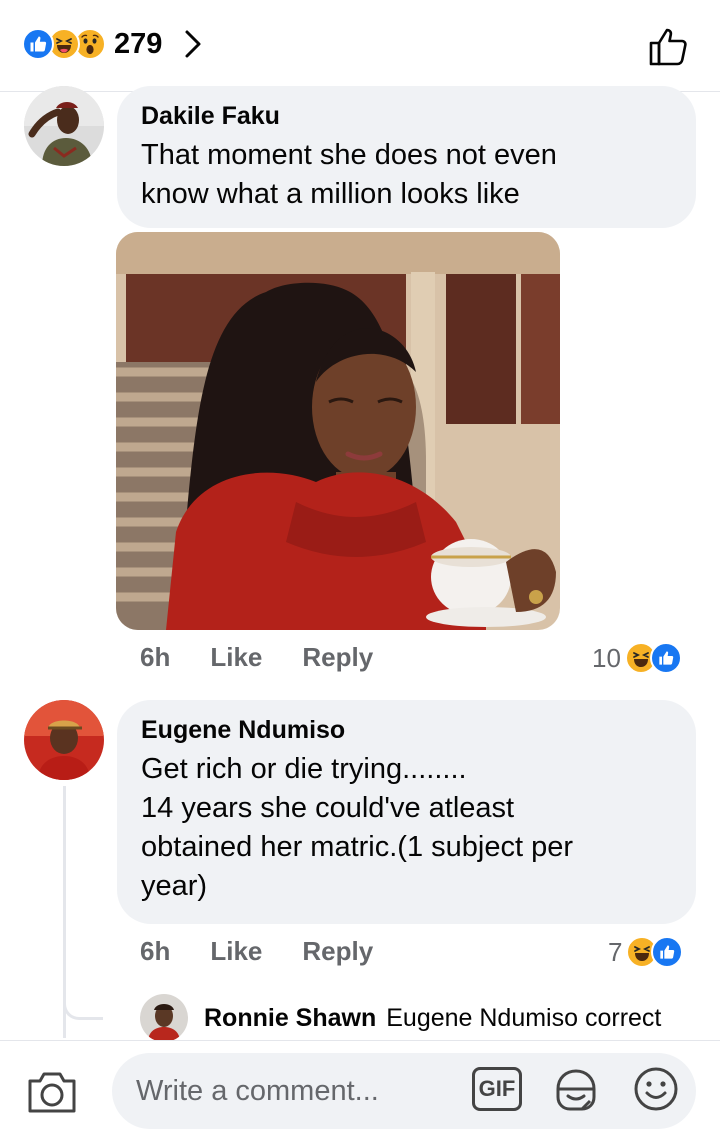 This screenshot has width=720, height=1136. Describe the element at coordinates (64, 740) in the screenshot. I see `avatar-eugene-ndumiso` at that location.